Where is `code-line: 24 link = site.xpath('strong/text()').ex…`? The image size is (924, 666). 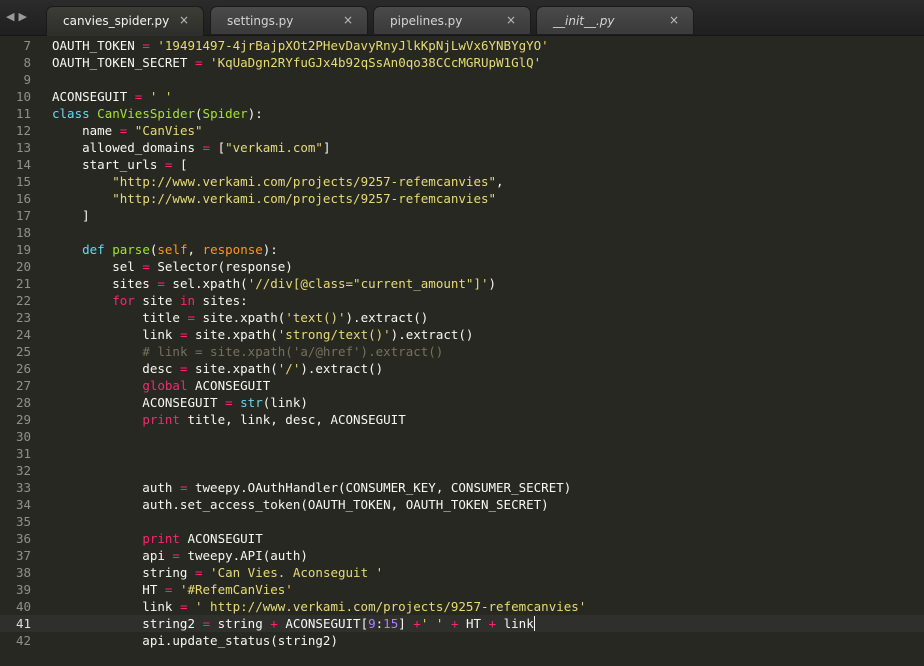
code-line: 24 link = site.xpath('strong/text()').ex… is located at coordinates (462, 334).